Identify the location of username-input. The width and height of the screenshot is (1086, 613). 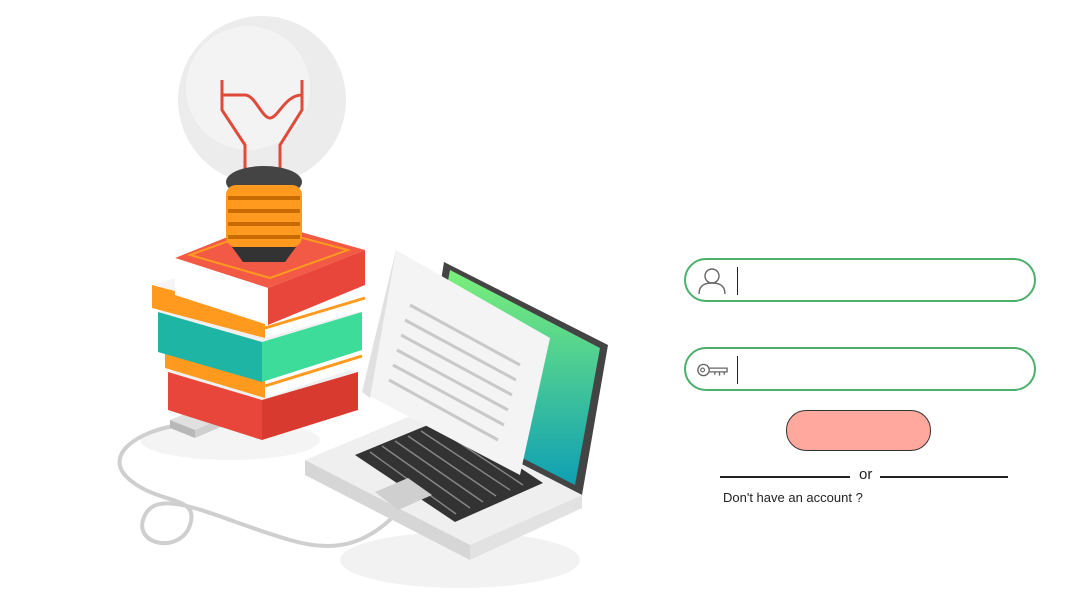
(884, 281).